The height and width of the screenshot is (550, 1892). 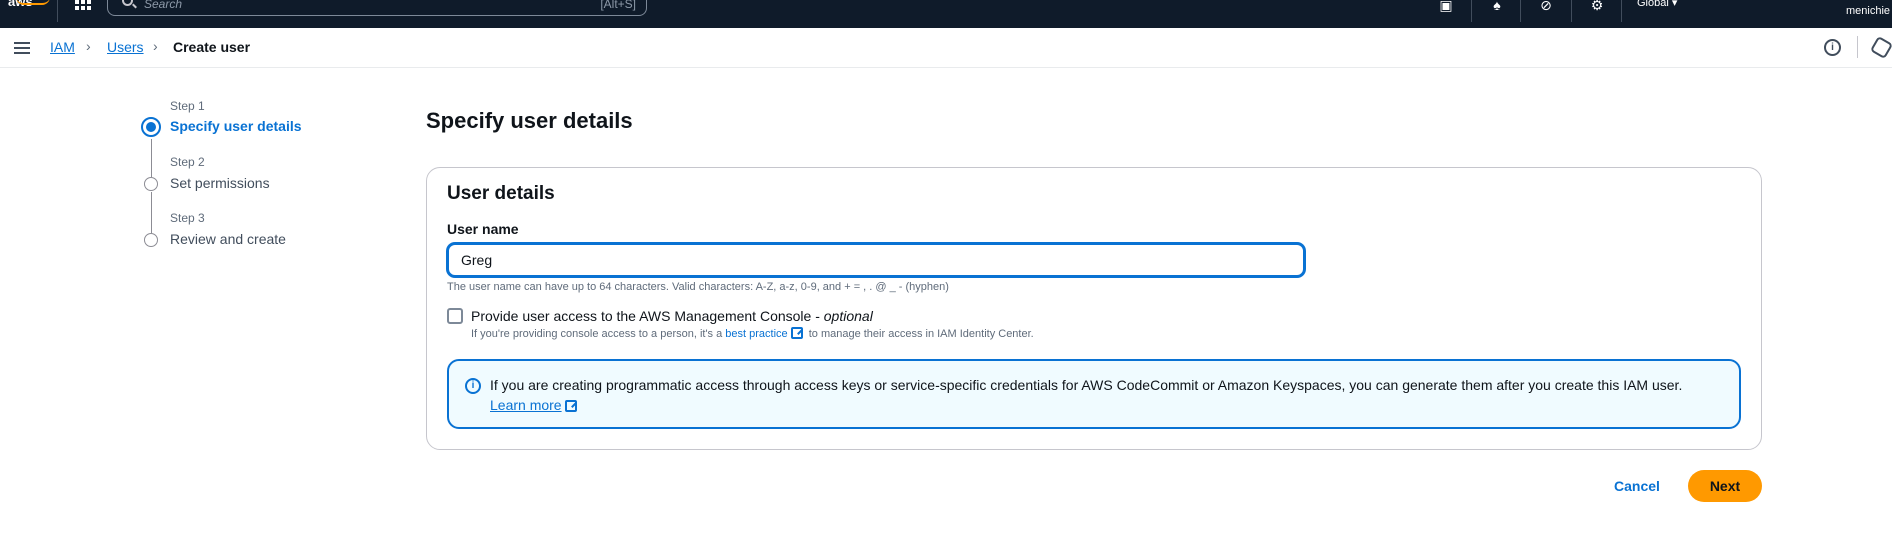 What do you see at coordinates (1725, 486) in the screenshot?
I see `next-button: Next` at bounding box center [1725, 486].